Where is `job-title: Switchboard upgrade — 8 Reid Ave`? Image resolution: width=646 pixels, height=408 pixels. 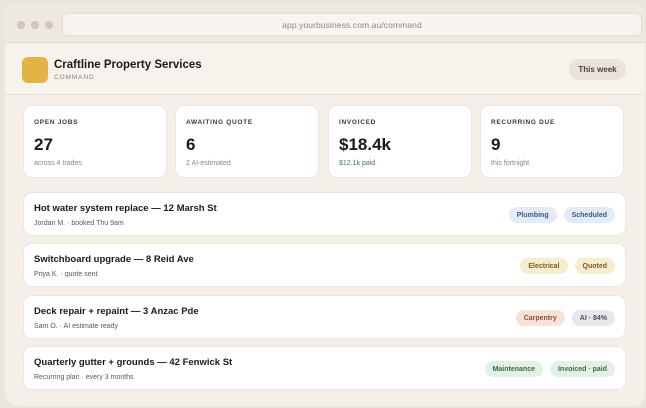 job-title: Switchboard upgrade — 8 Reid Ave is located at coordinates (114, 259).